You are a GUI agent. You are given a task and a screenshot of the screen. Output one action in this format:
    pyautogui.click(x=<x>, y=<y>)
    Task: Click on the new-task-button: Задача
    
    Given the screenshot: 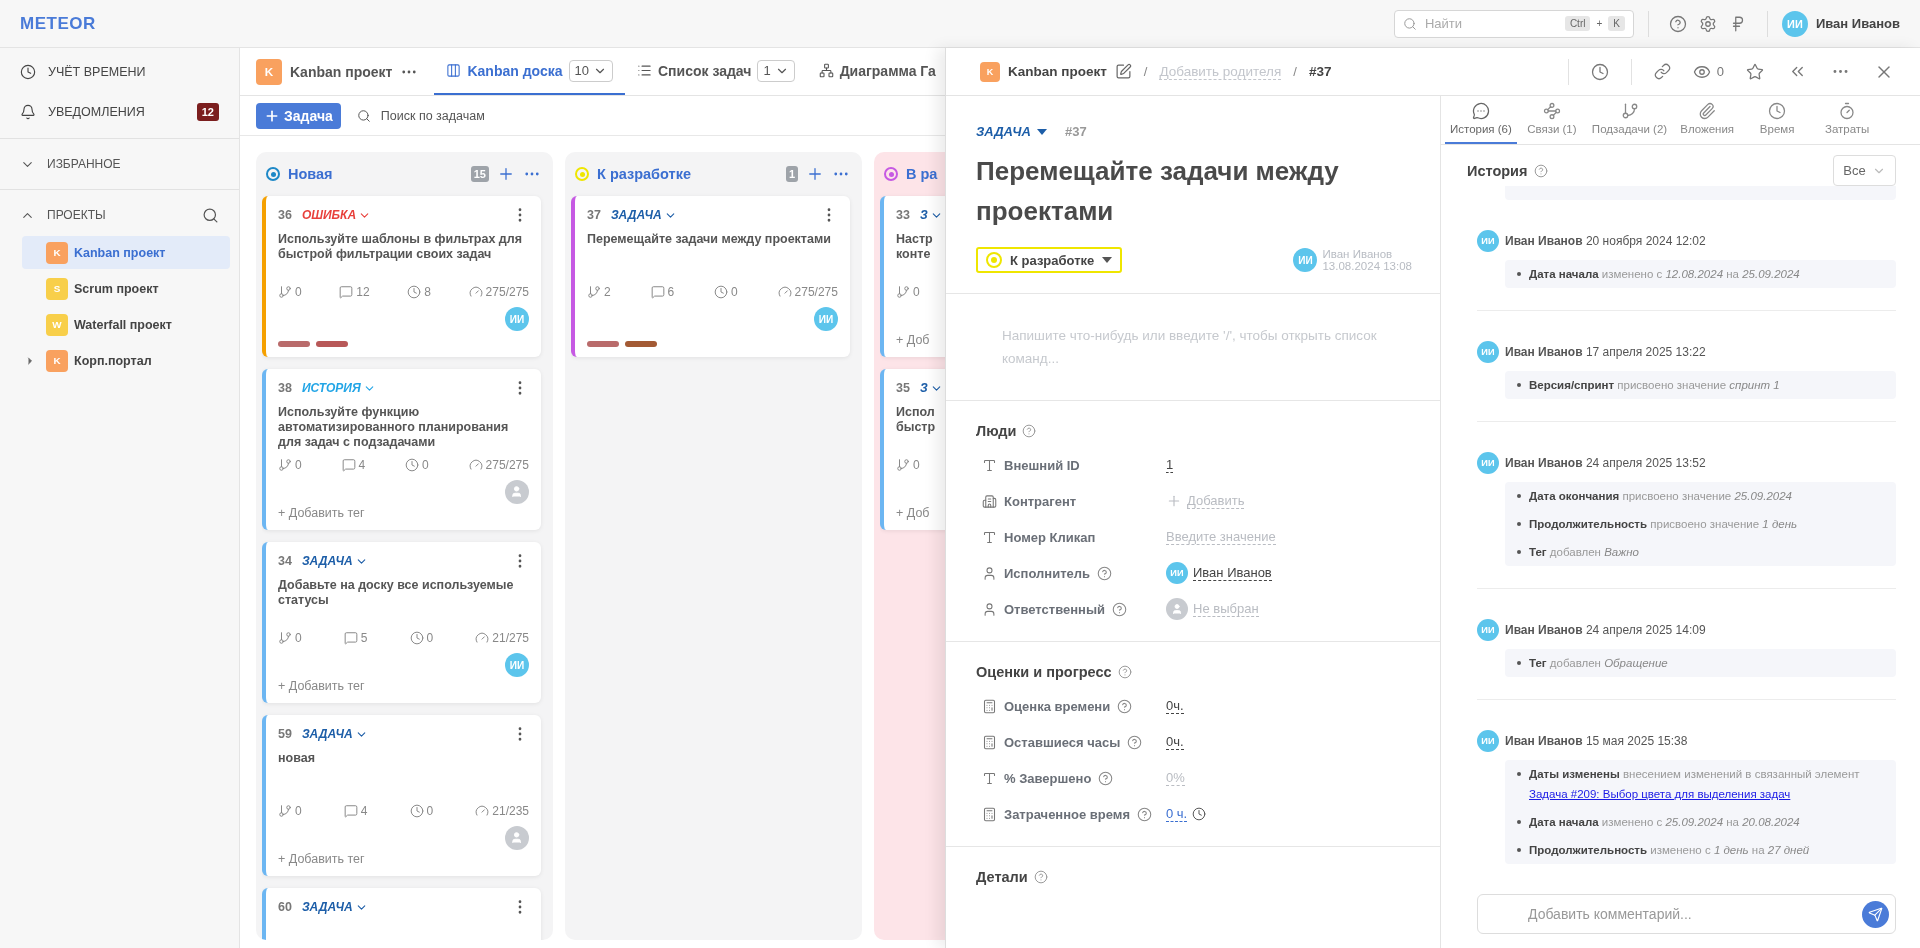 What is the action you would take?
    pyautogui.click(x=298, y=115)
    